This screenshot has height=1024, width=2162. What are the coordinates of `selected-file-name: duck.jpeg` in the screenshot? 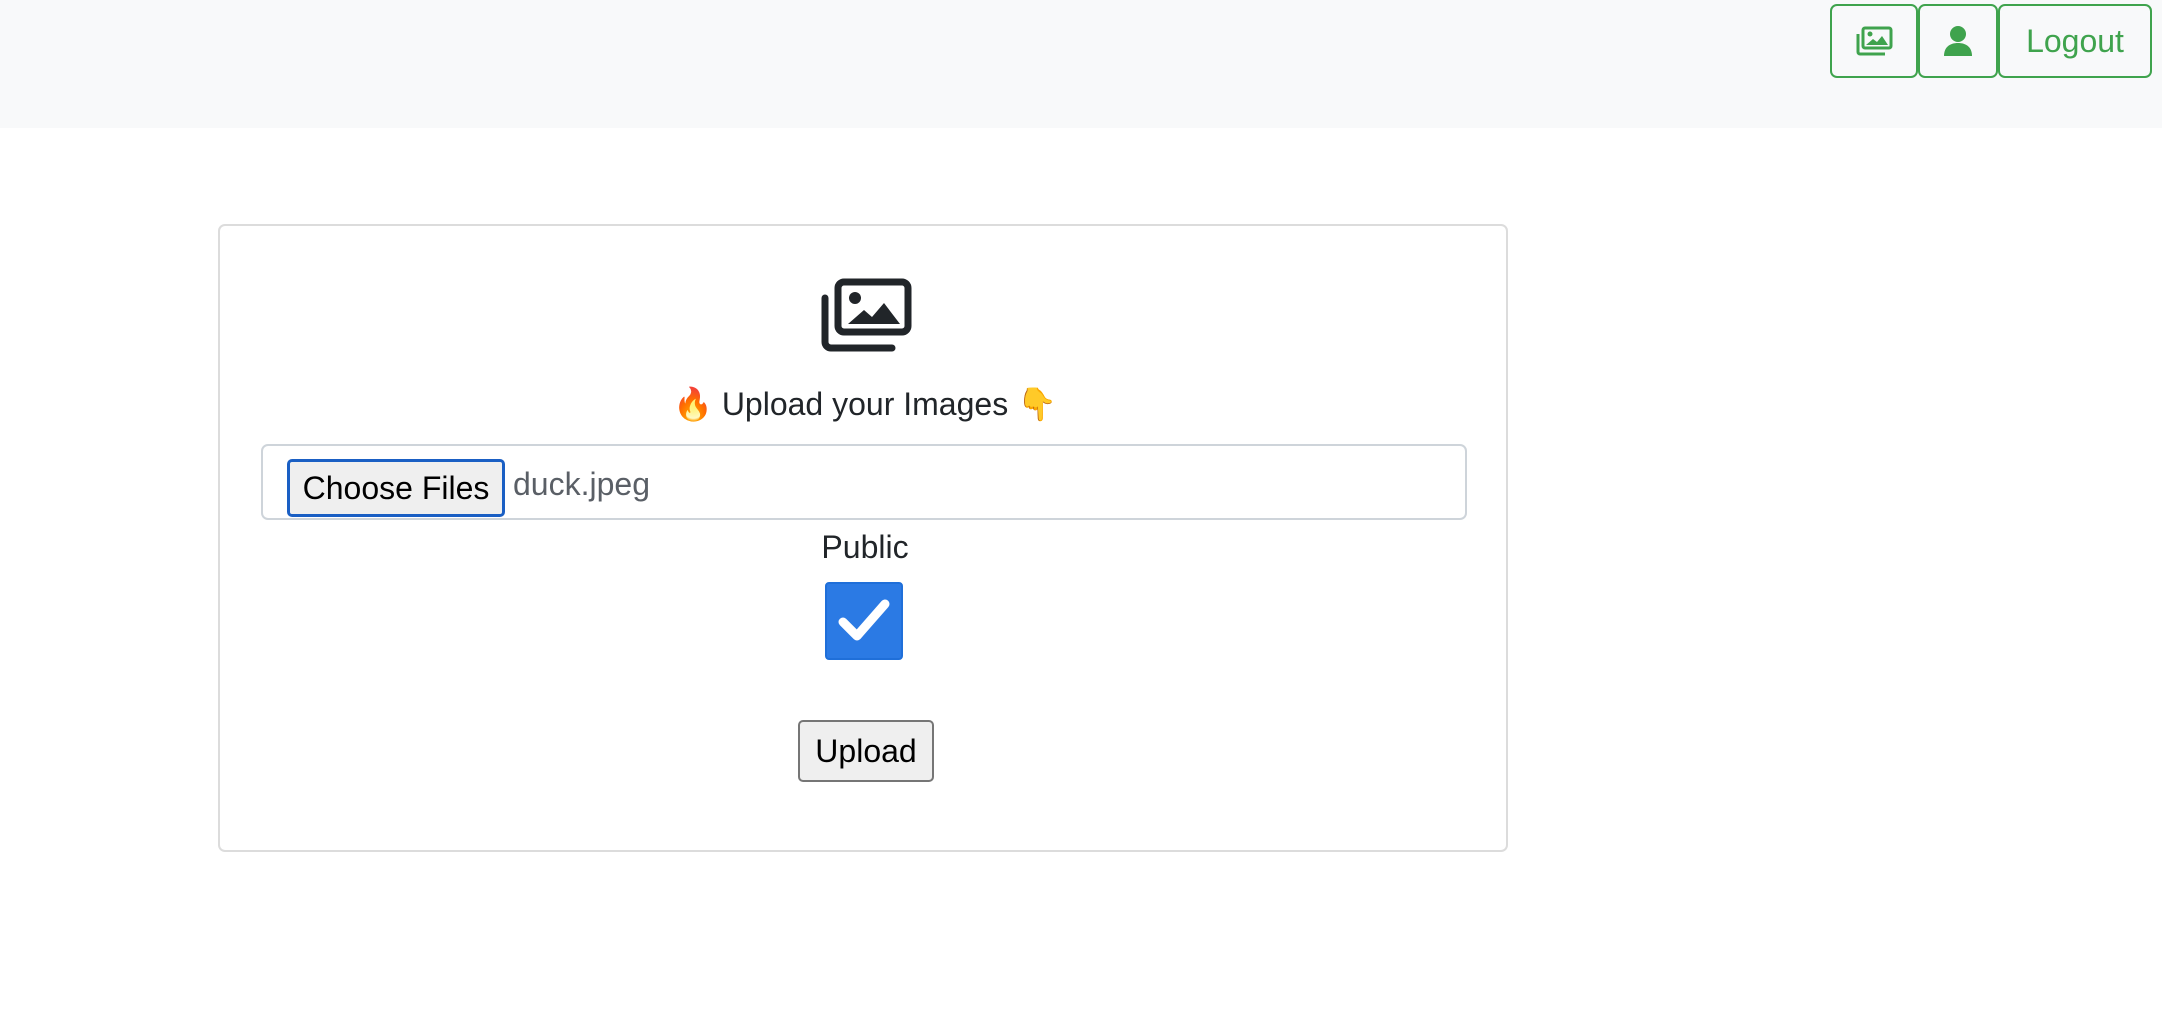 It's located at (581, 484).